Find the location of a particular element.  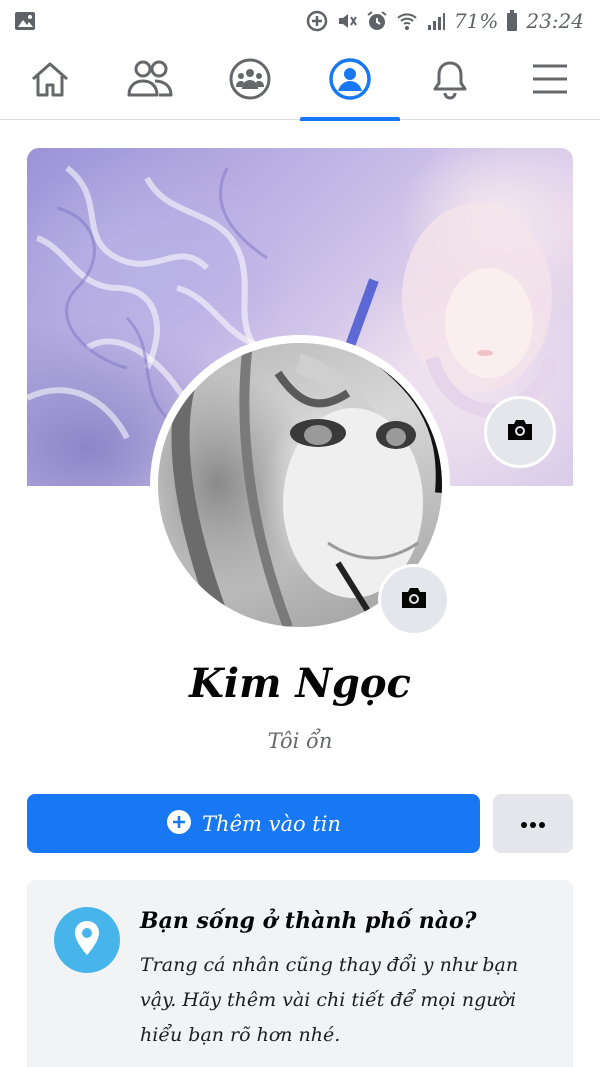

top-nav is located at coordinates (300, 81).